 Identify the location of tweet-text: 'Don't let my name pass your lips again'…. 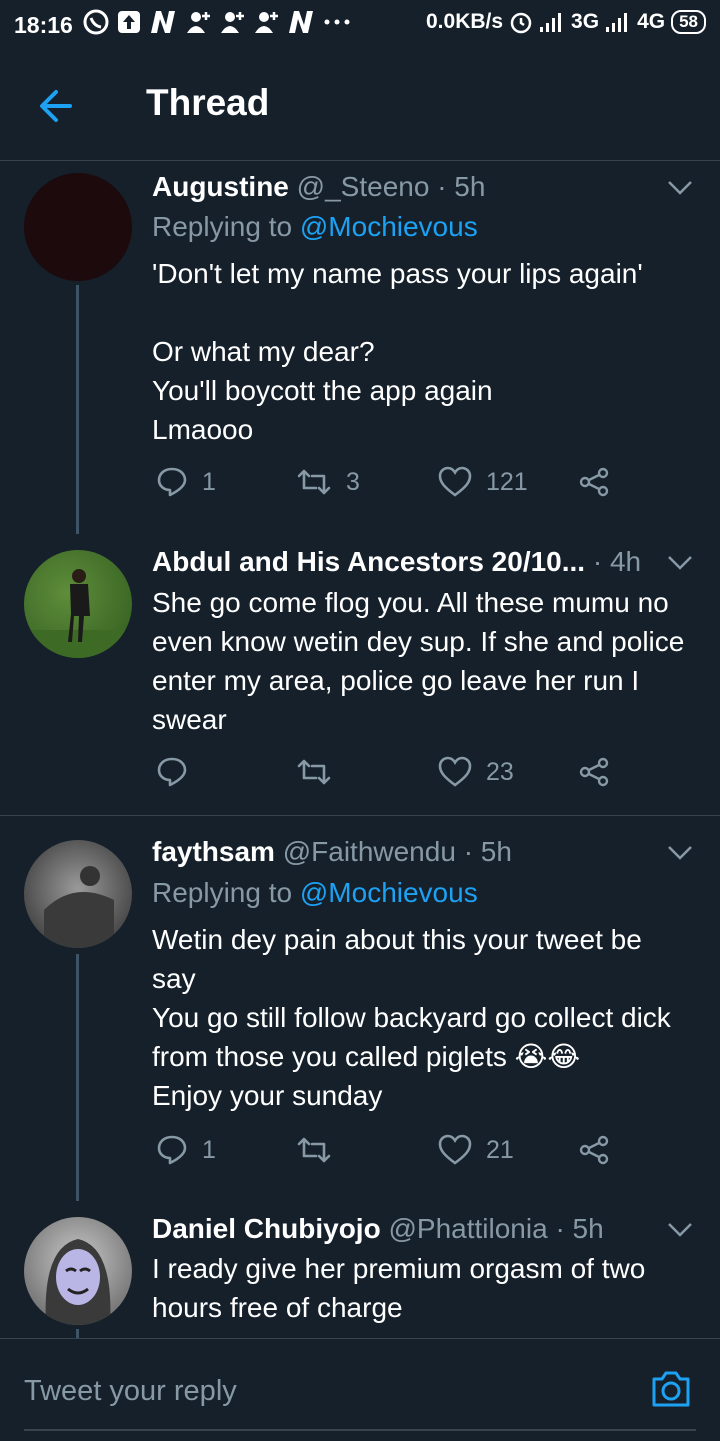
(397, 351).